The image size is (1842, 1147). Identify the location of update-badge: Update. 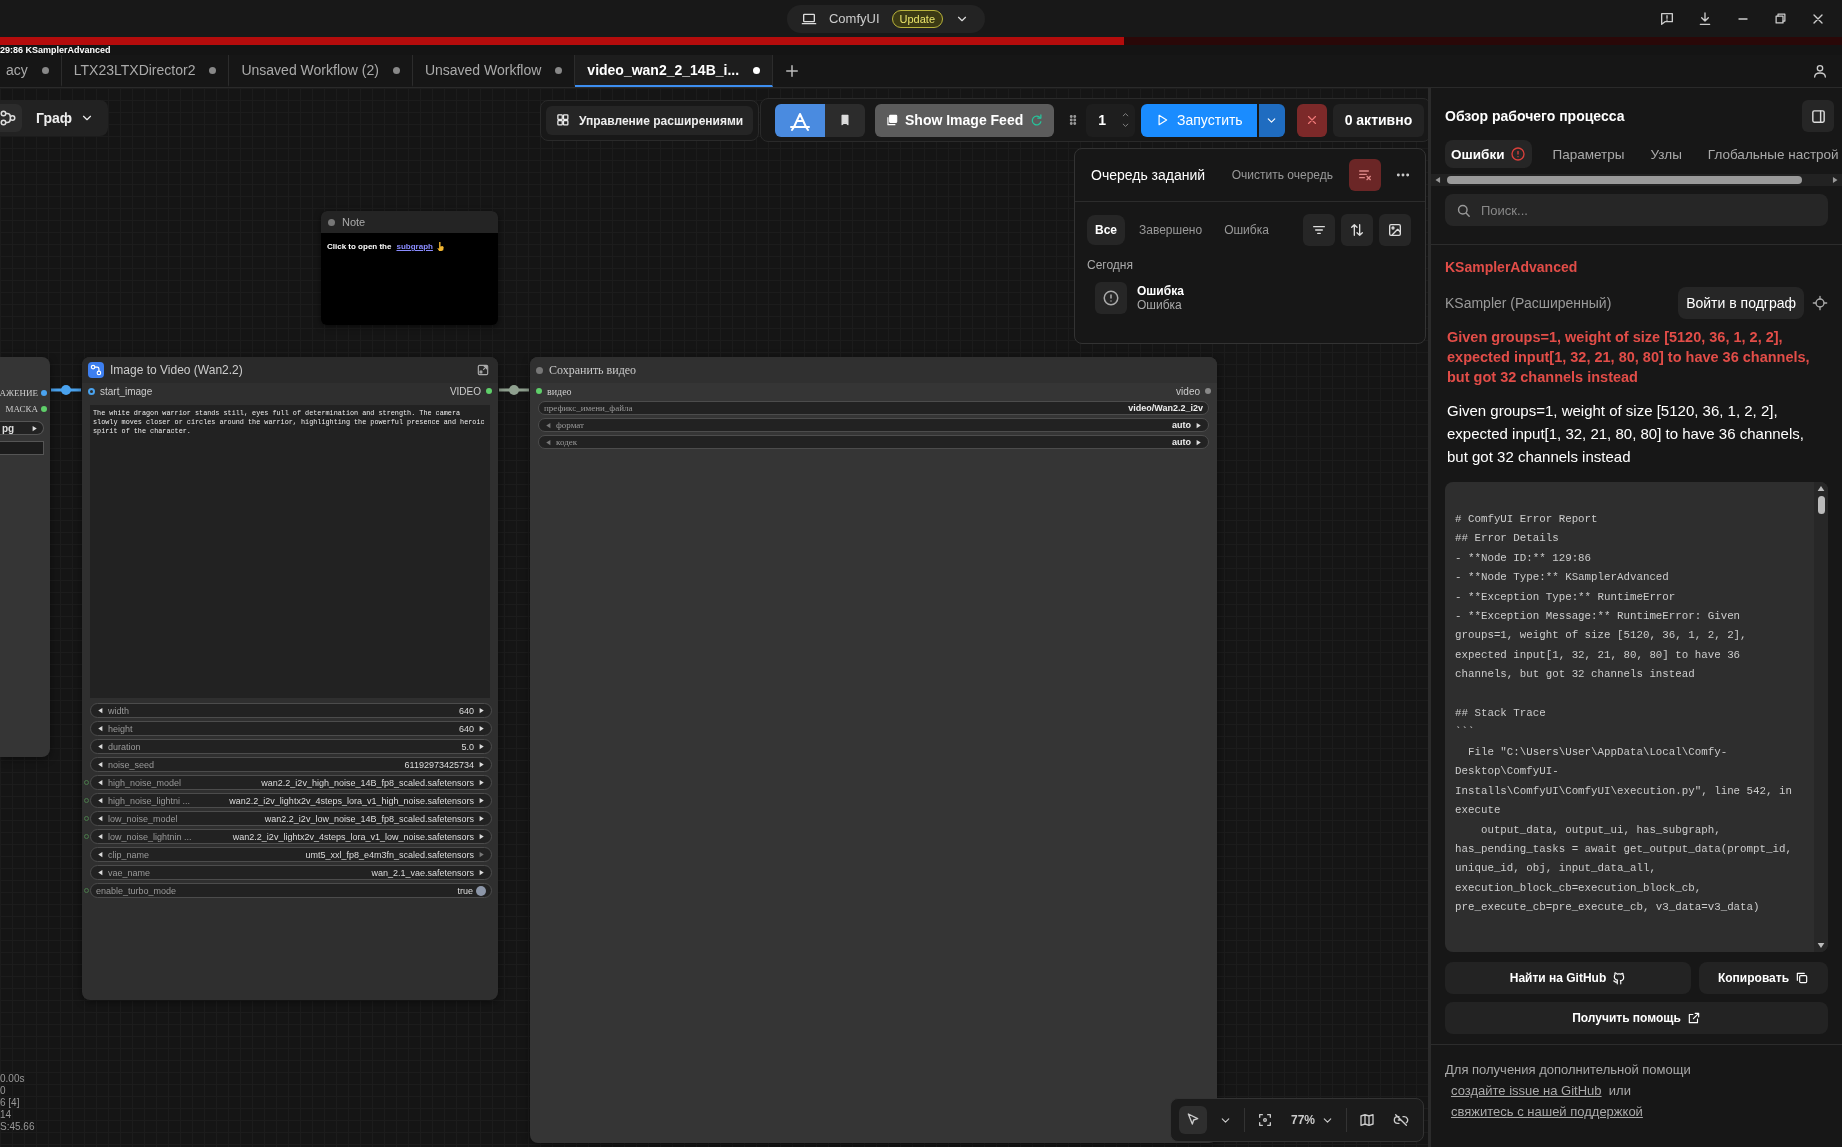
(917, 18).